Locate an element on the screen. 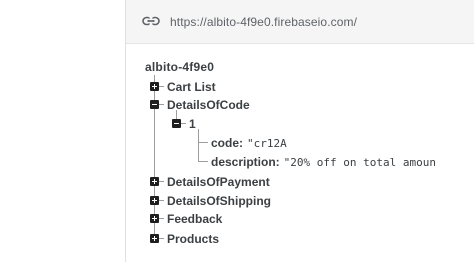  expand-toggle-feedback is located at coordinates (154, 218).